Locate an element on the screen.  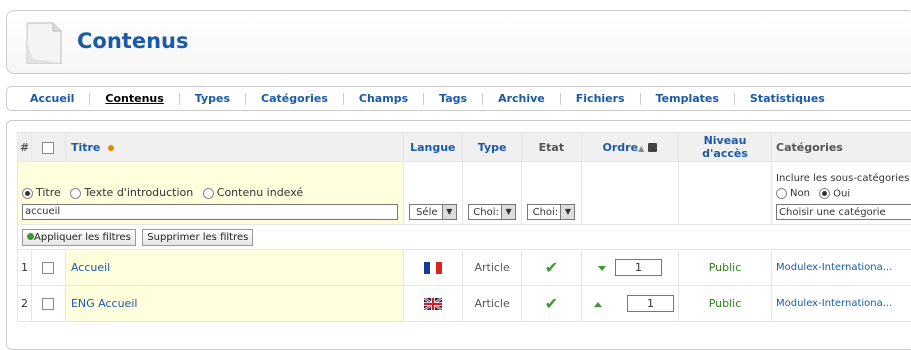
move-down-icon is located at coordinates (602, 268).